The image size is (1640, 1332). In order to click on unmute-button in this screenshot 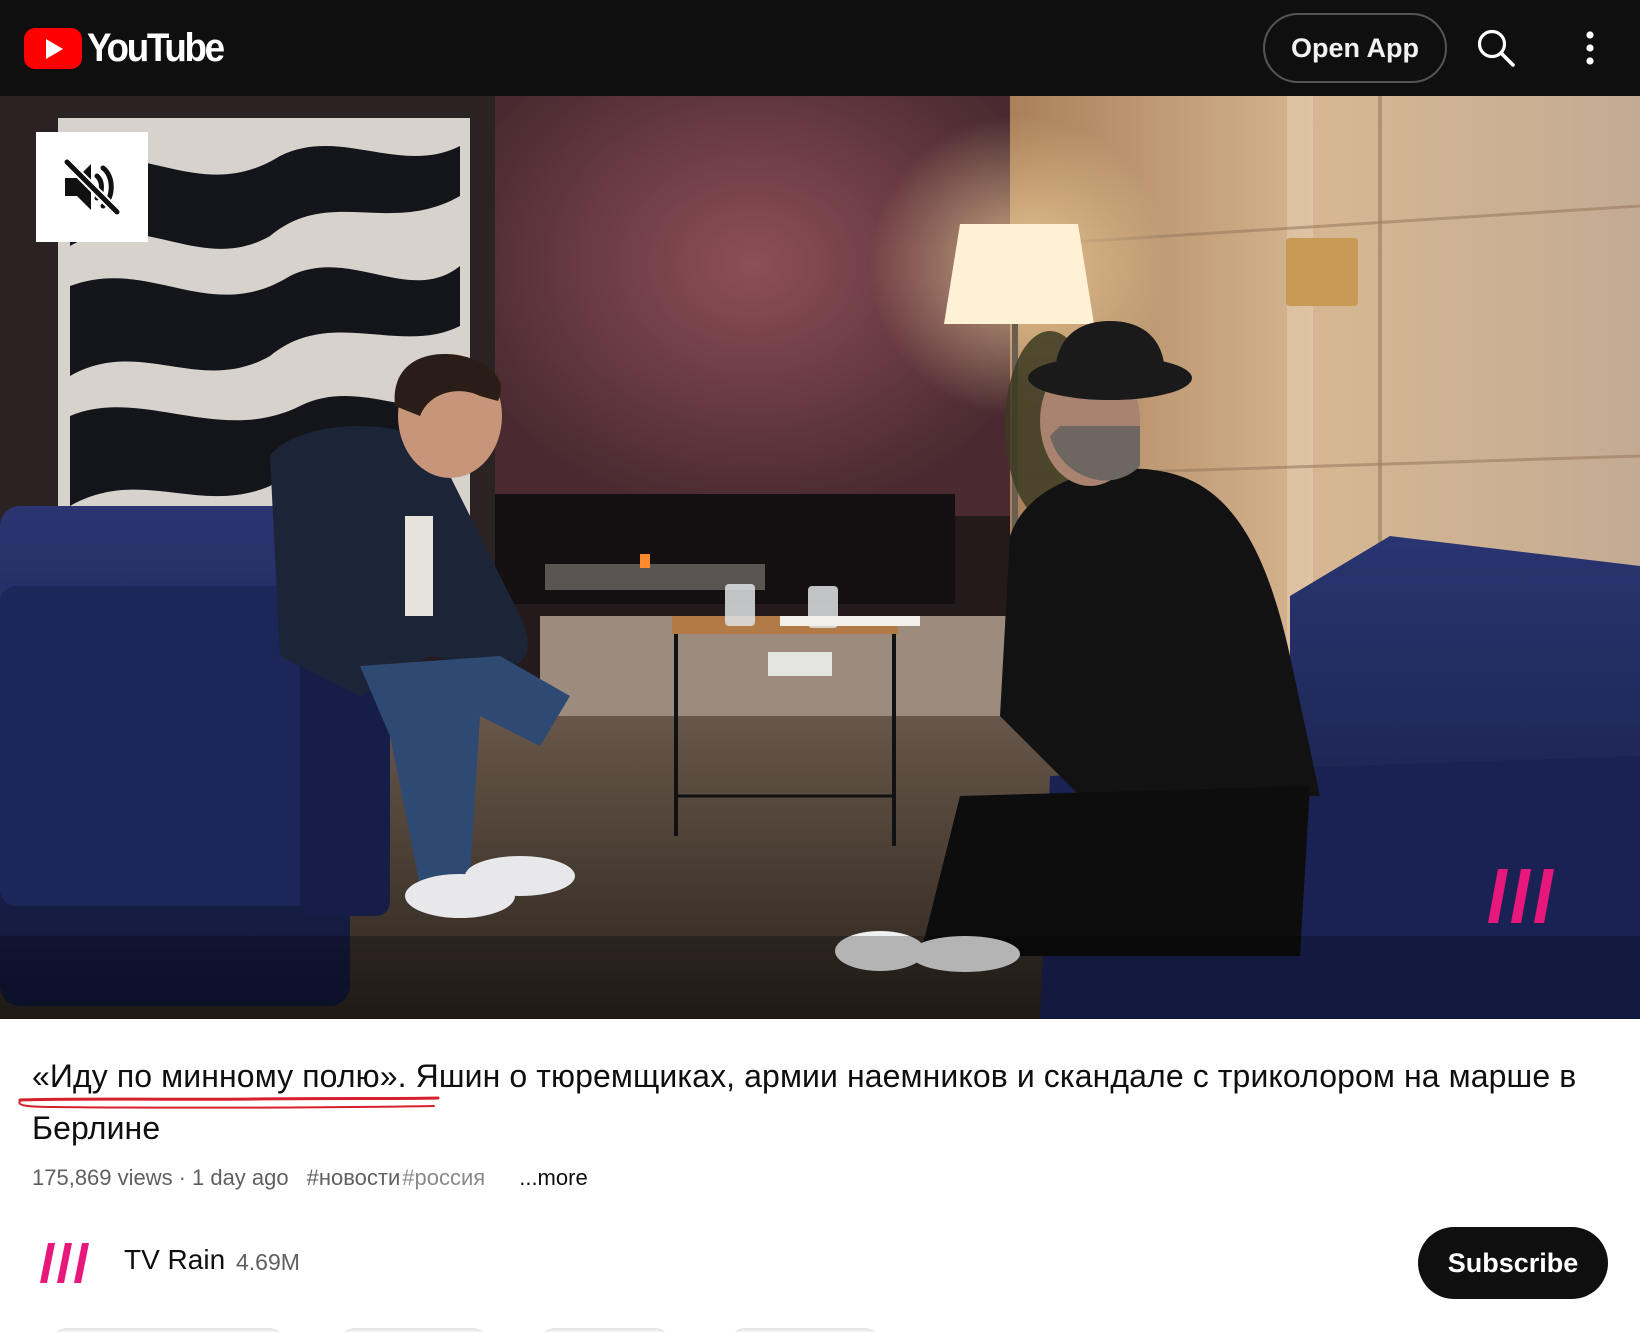, I will do `click(92, 187)`.